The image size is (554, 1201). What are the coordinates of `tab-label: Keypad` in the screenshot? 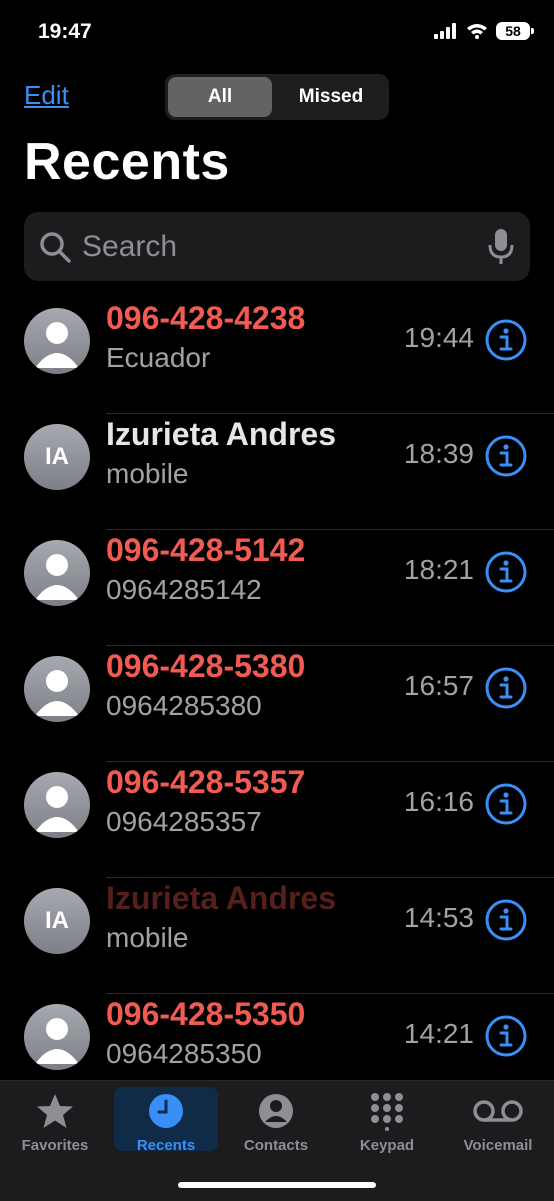 It's located at (387, 1145).